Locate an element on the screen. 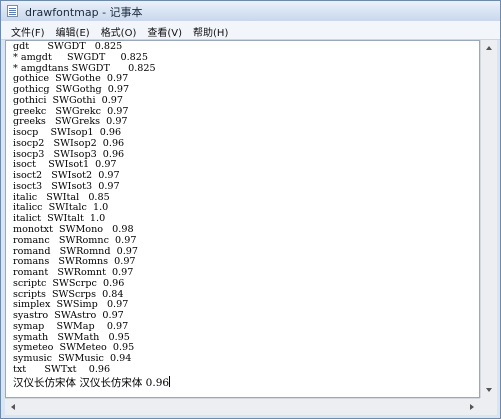 The image size is (501, 419). scroll-up-arrow-icon is located at coordinates (489, 48).